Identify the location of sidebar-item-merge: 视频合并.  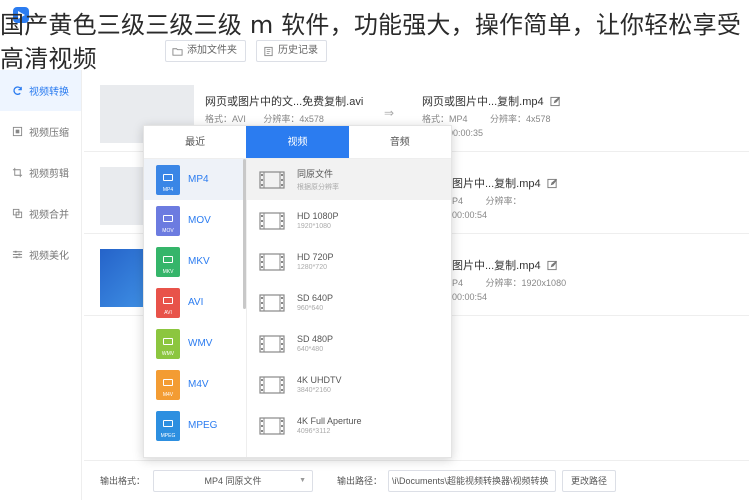
(40, 213).